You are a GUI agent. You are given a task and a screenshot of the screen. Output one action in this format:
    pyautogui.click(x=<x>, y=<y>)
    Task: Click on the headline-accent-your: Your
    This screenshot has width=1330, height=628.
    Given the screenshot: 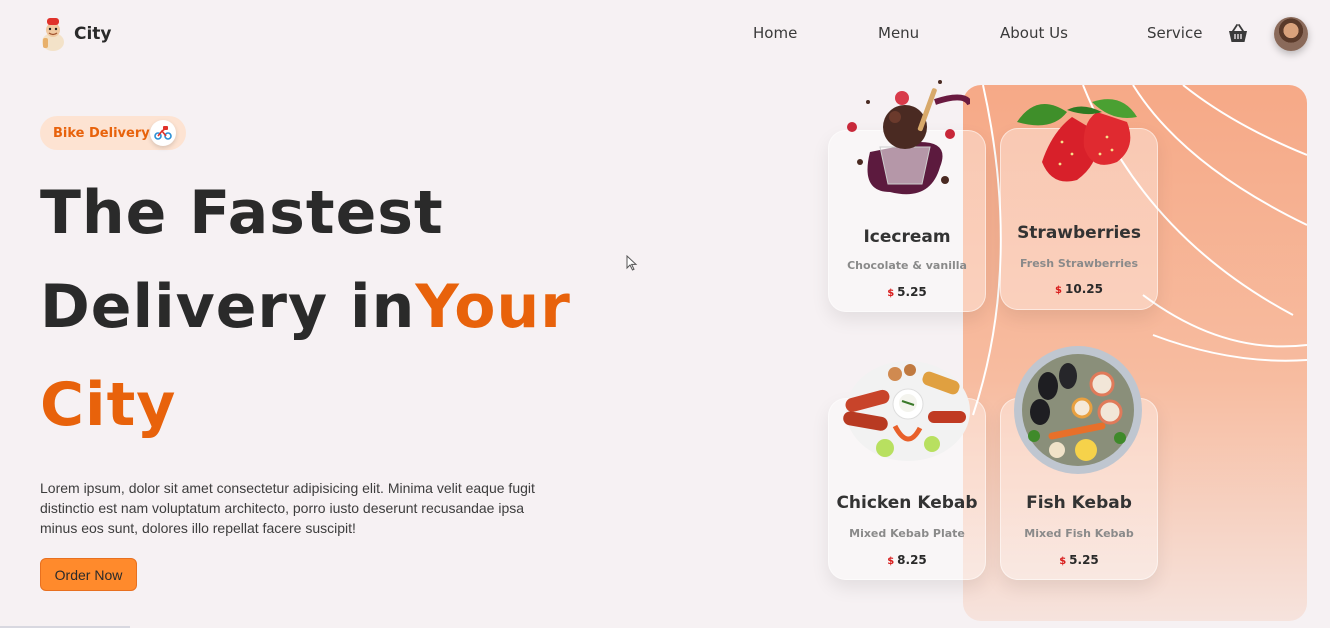 What is the action you would take?
    pyautogui.click(x=493, y=307)
    